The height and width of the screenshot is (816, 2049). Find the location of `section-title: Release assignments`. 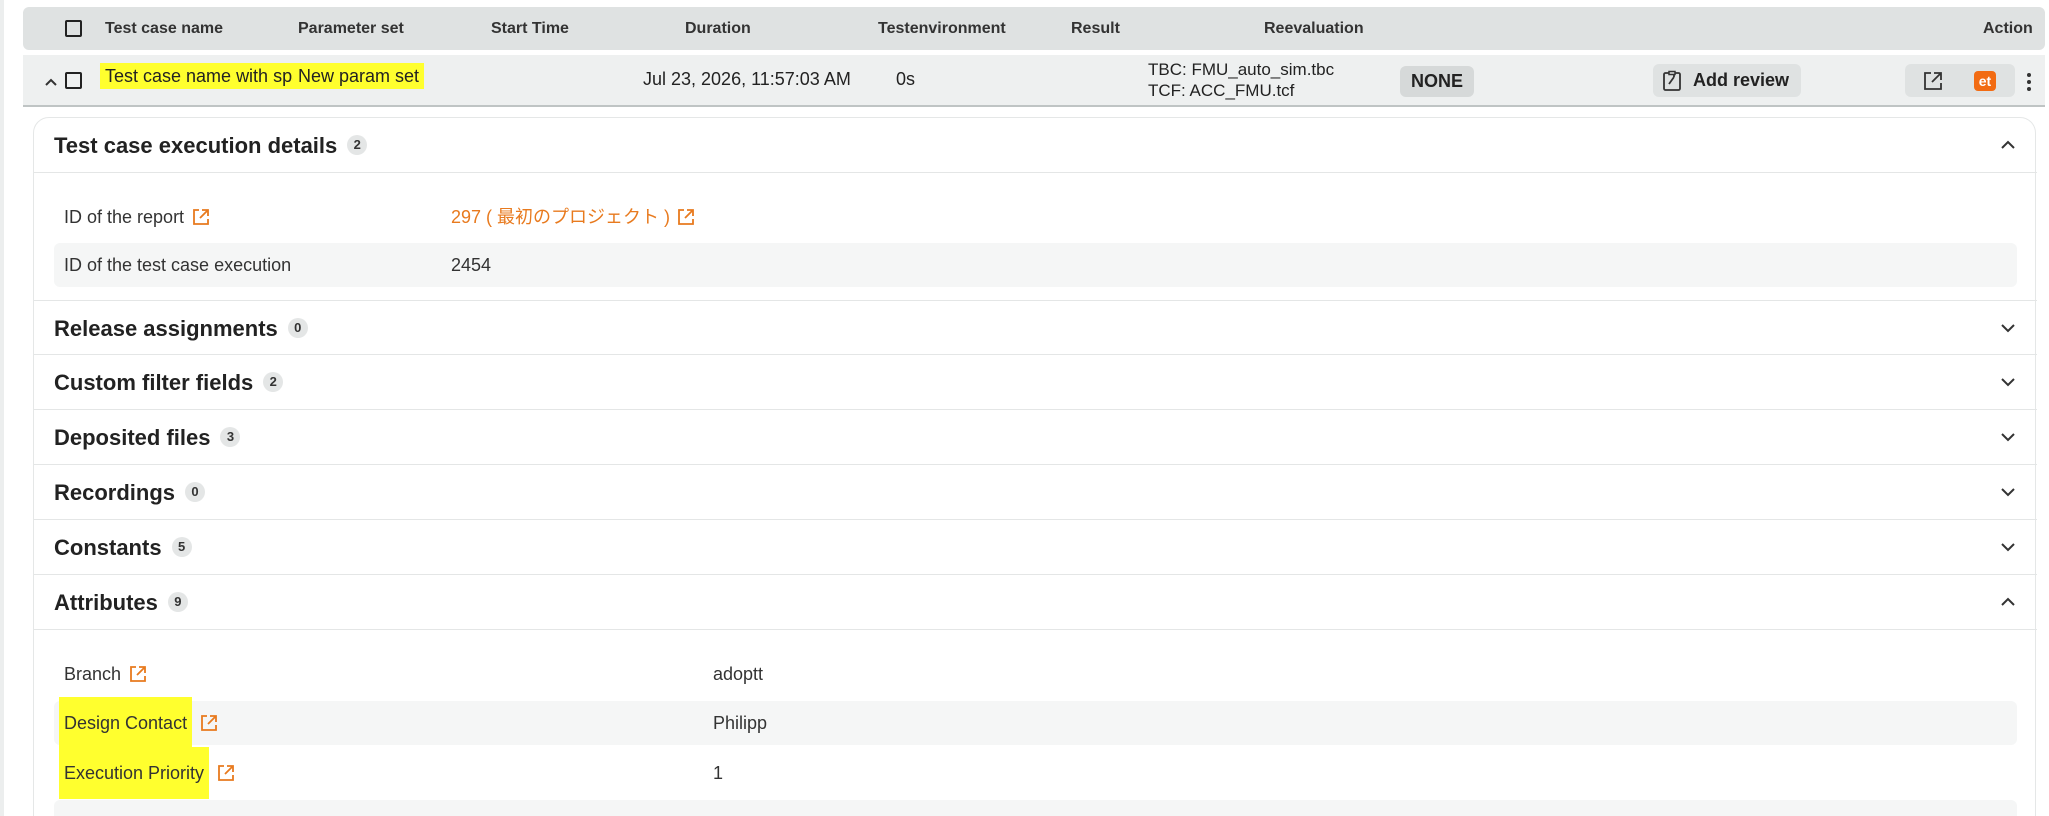

section-title: Release assignments is located at coordinates (166, 328).